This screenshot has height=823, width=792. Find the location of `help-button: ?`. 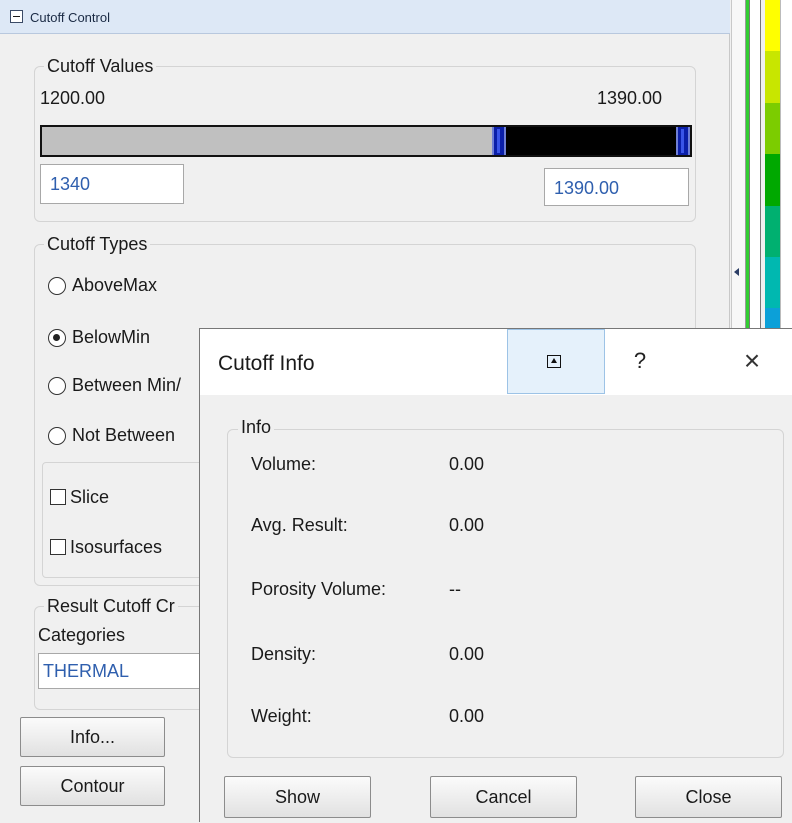

help-button: ? is located at coordinates (640, 361).